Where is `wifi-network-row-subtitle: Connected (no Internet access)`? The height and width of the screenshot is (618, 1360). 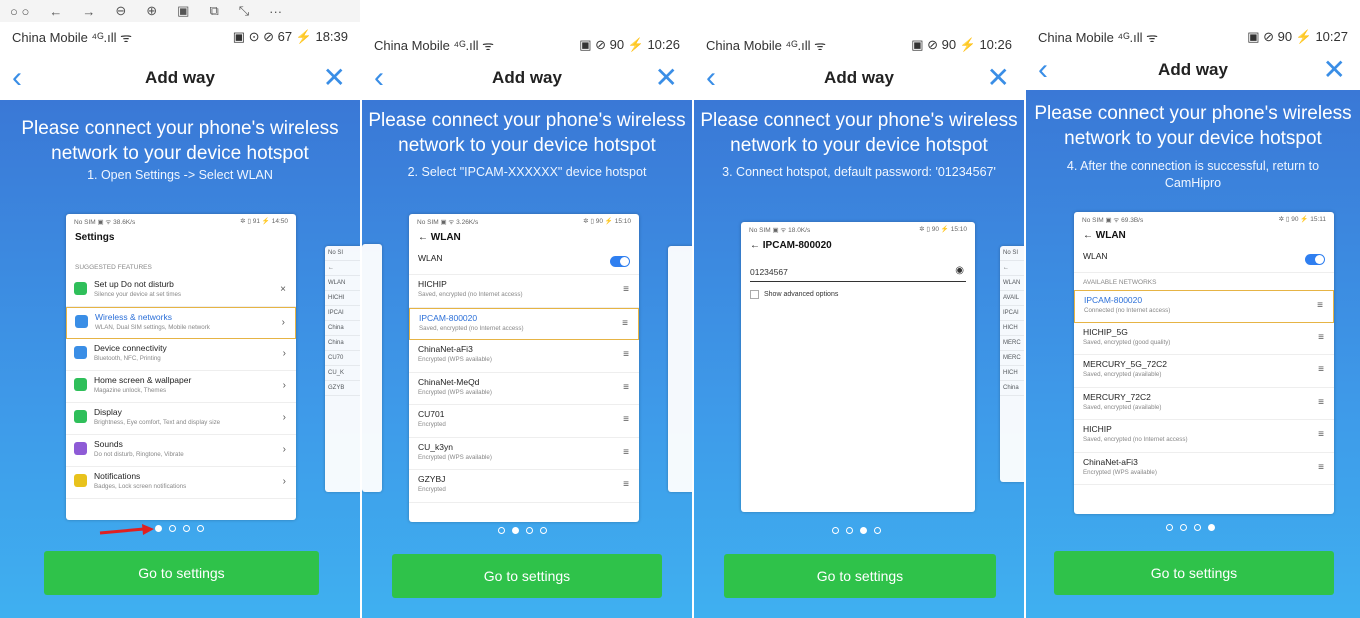
wifi-network-row-subtitle: Connected (no Internet access) is located at coordinates (1127, 310).